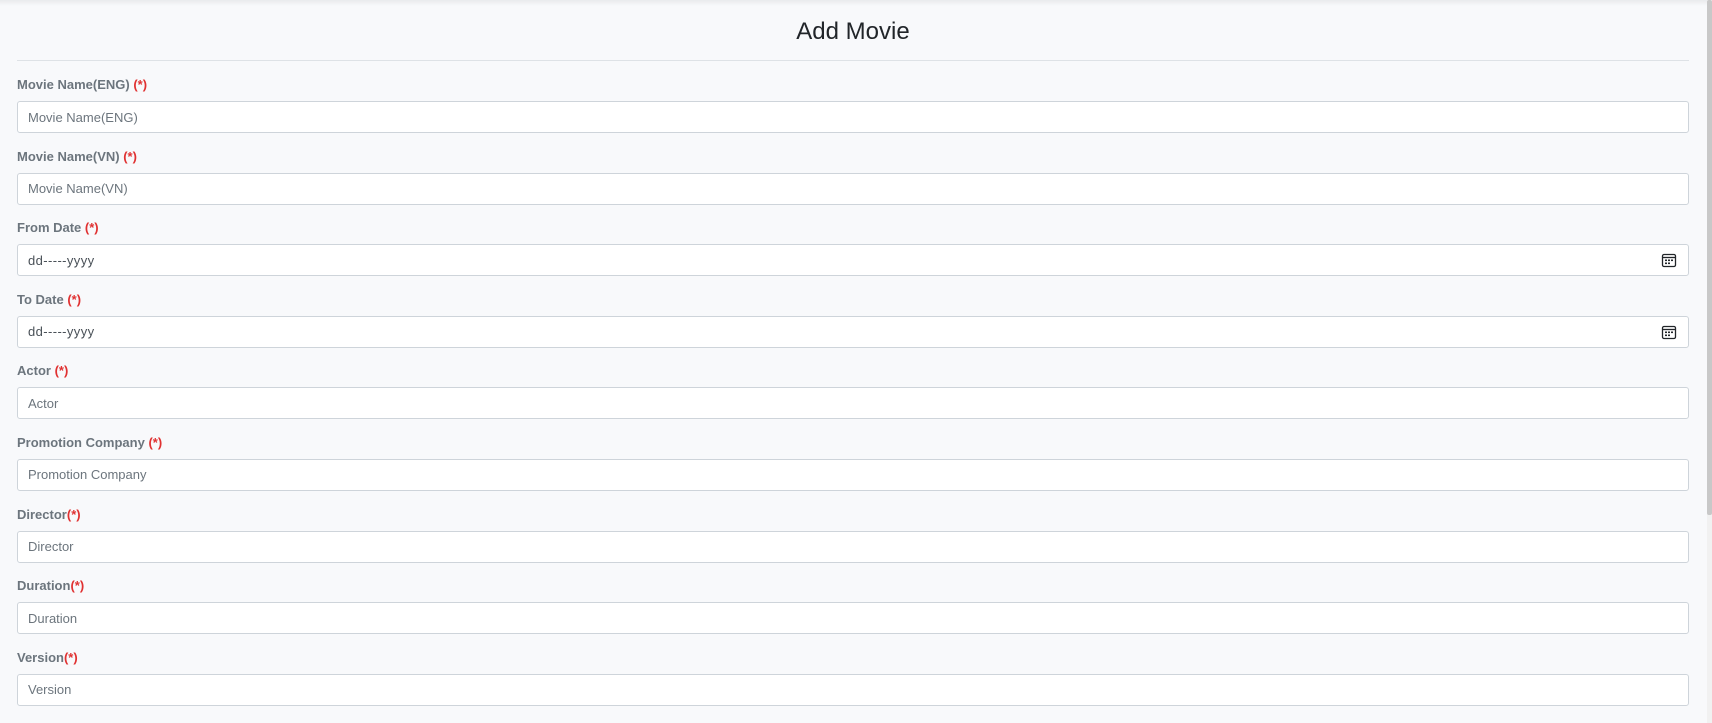  I want to click on duration-input, so click(853, 618).